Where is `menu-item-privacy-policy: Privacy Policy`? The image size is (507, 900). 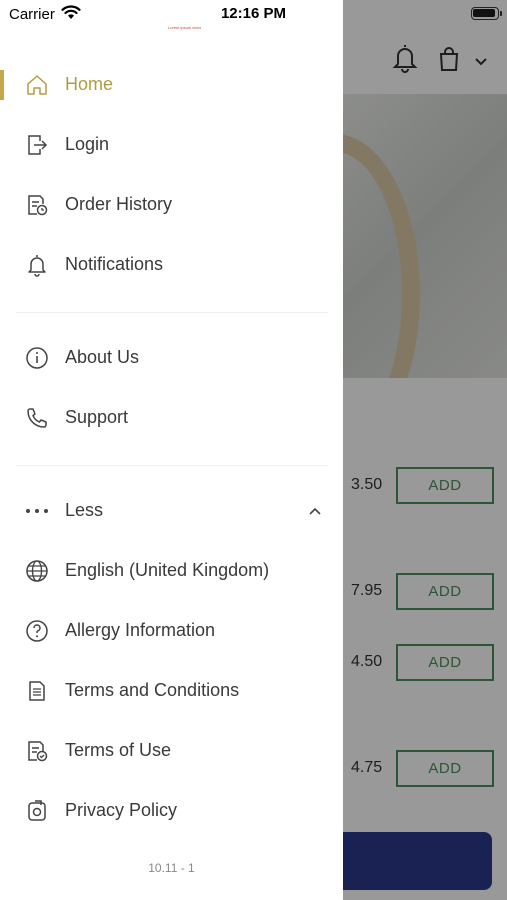 menu-item-privacy-policy: Privacy Policy is located at coordinates (171, 811).